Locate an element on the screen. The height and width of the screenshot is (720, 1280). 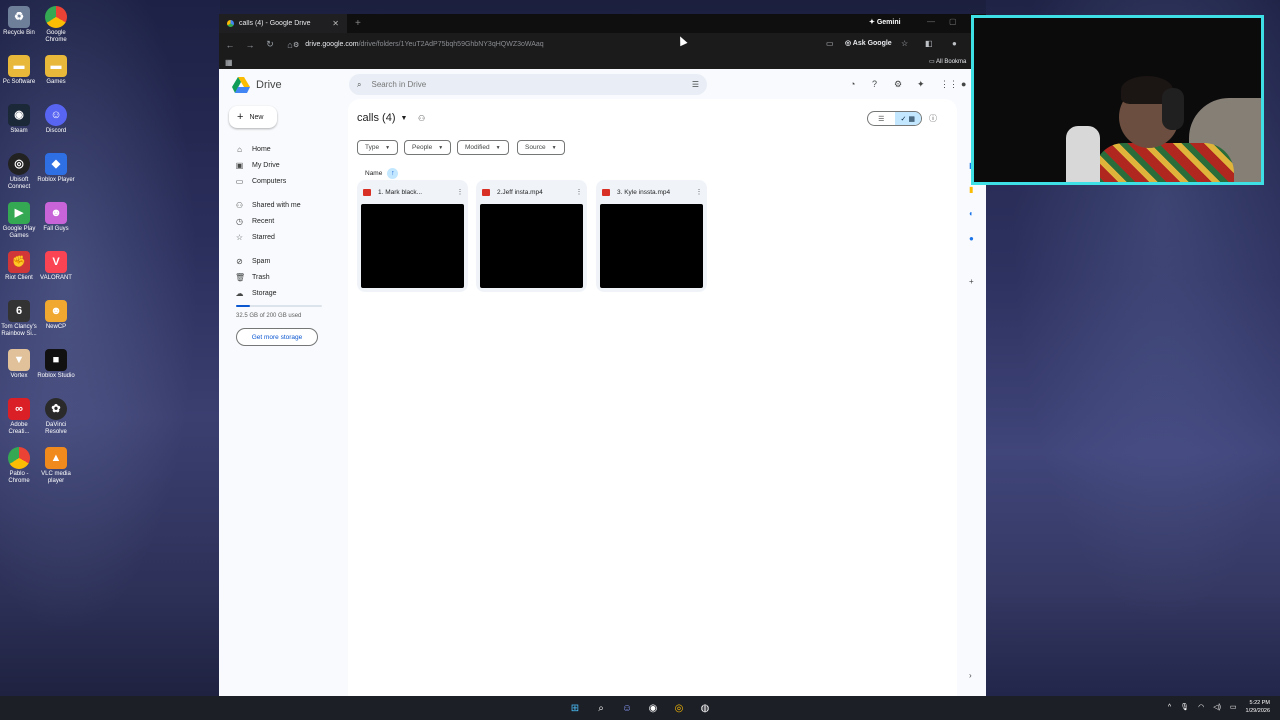
chevron-up-icon: ^ is located at coordinates (1169, 707).